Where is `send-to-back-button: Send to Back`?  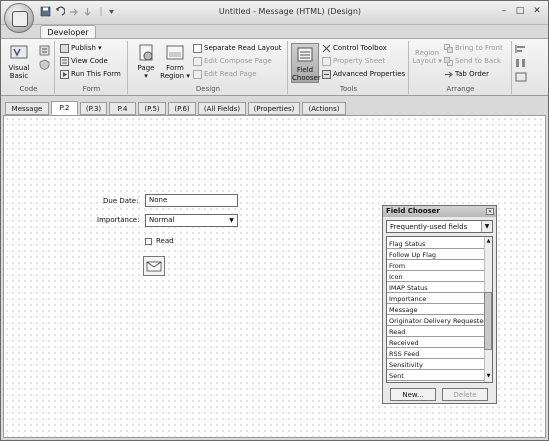 send-to-back-button: Send to Back is located at coordinates (472, 61).